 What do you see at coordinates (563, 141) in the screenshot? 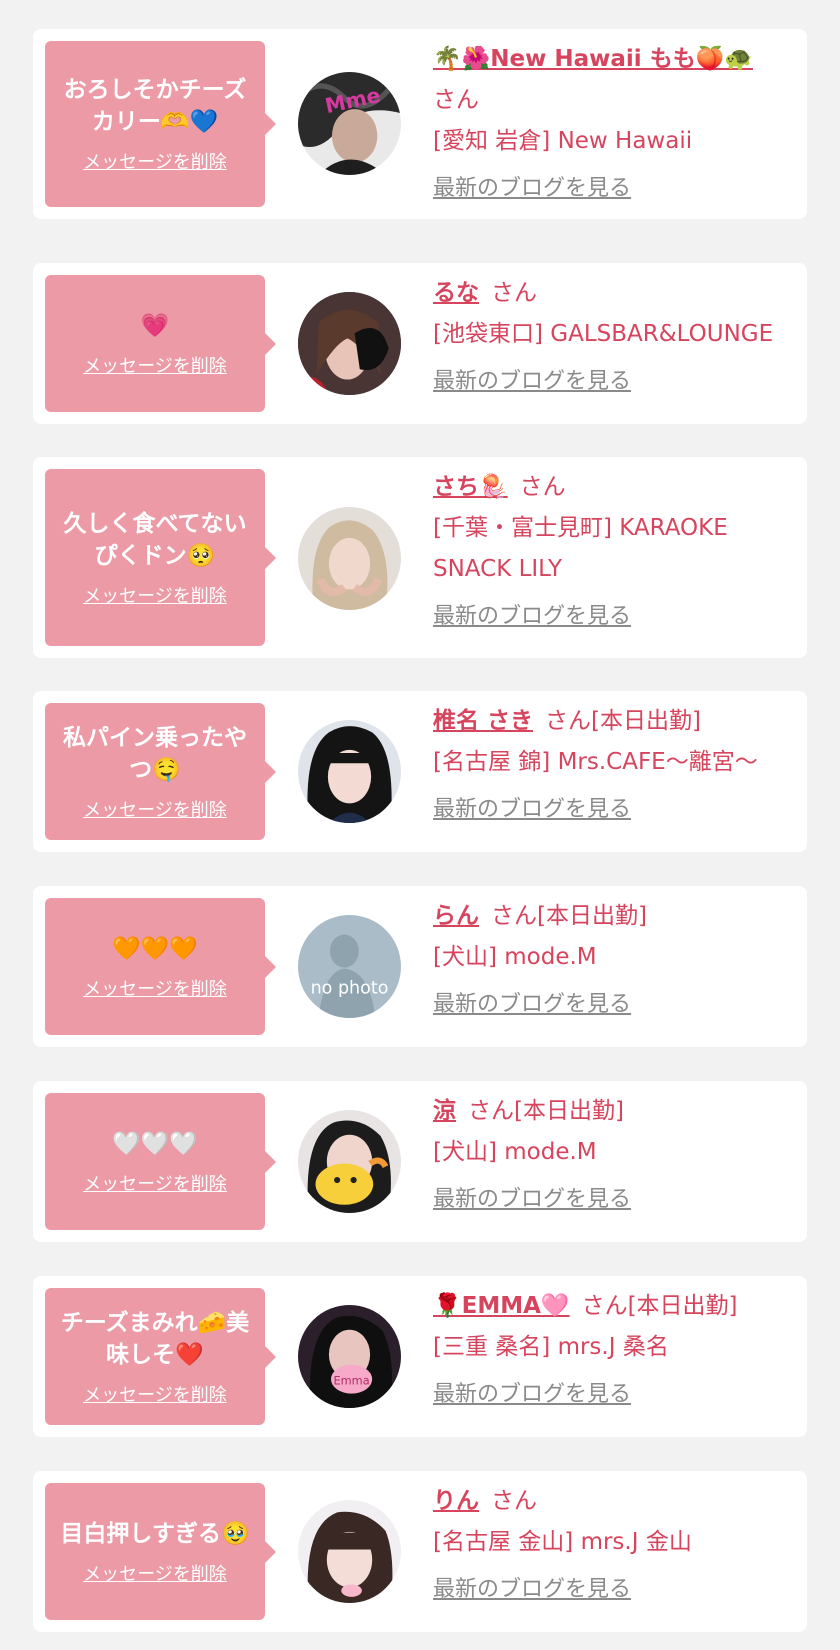
I see `shop-label: [愛知 岩倉] New Hawaii` at bounding box center [563, 141].